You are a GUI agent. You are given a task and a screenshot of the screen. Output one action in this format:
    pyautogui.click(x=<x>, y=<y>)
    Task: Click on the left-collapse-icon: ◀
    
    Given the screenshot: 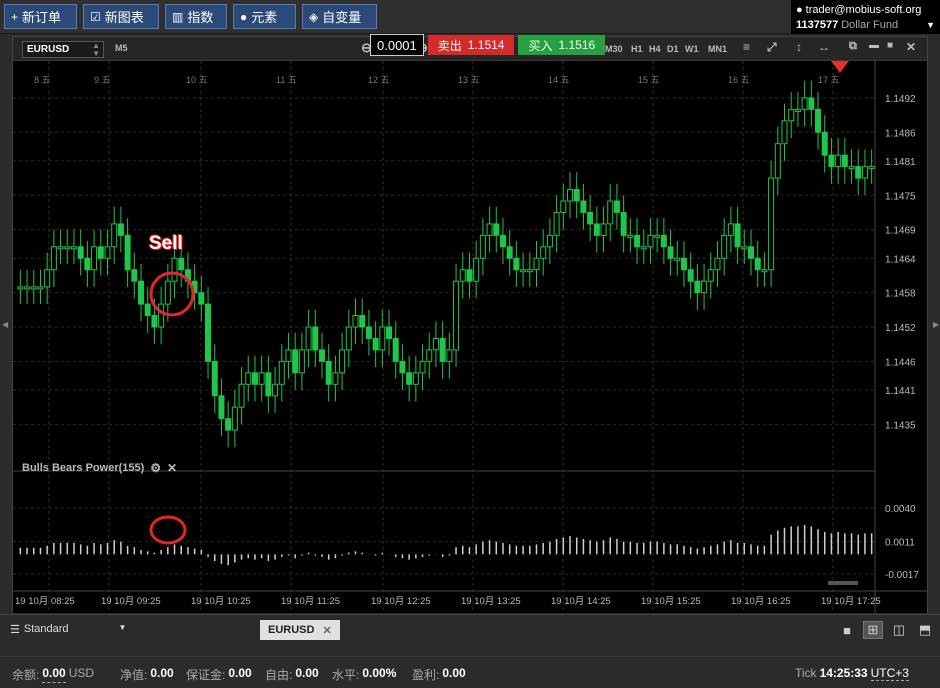 What is the action you would take?
    pyautogui.click(x=5, y=324)
    